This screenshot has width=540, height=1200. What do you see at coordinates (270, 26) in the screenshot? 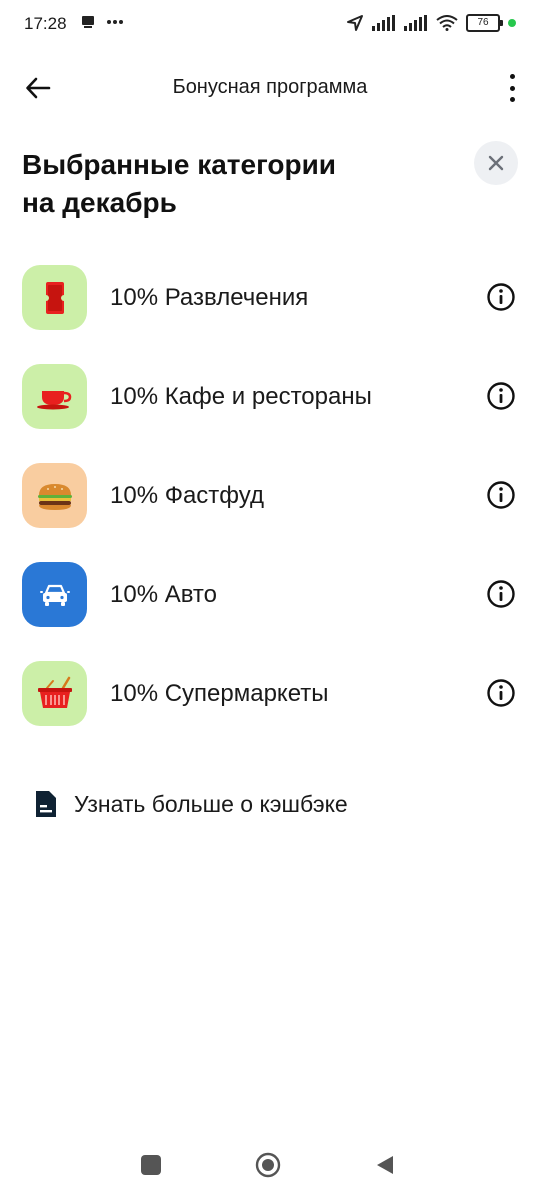
I see `status-bar: 17:28 76` at bounding box center [270, 26].